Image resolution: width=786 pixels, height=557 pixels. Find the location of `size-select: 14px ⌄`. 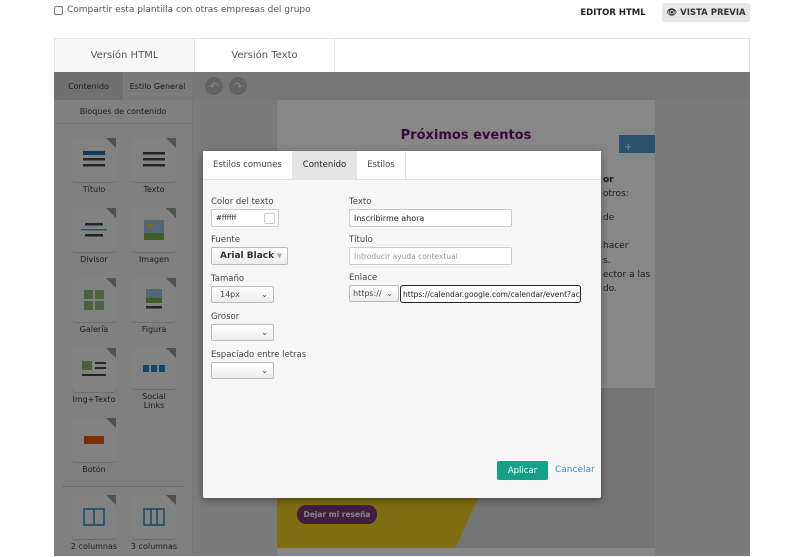

size-select: 14px ⌄ is located at coordinates (242, 294).